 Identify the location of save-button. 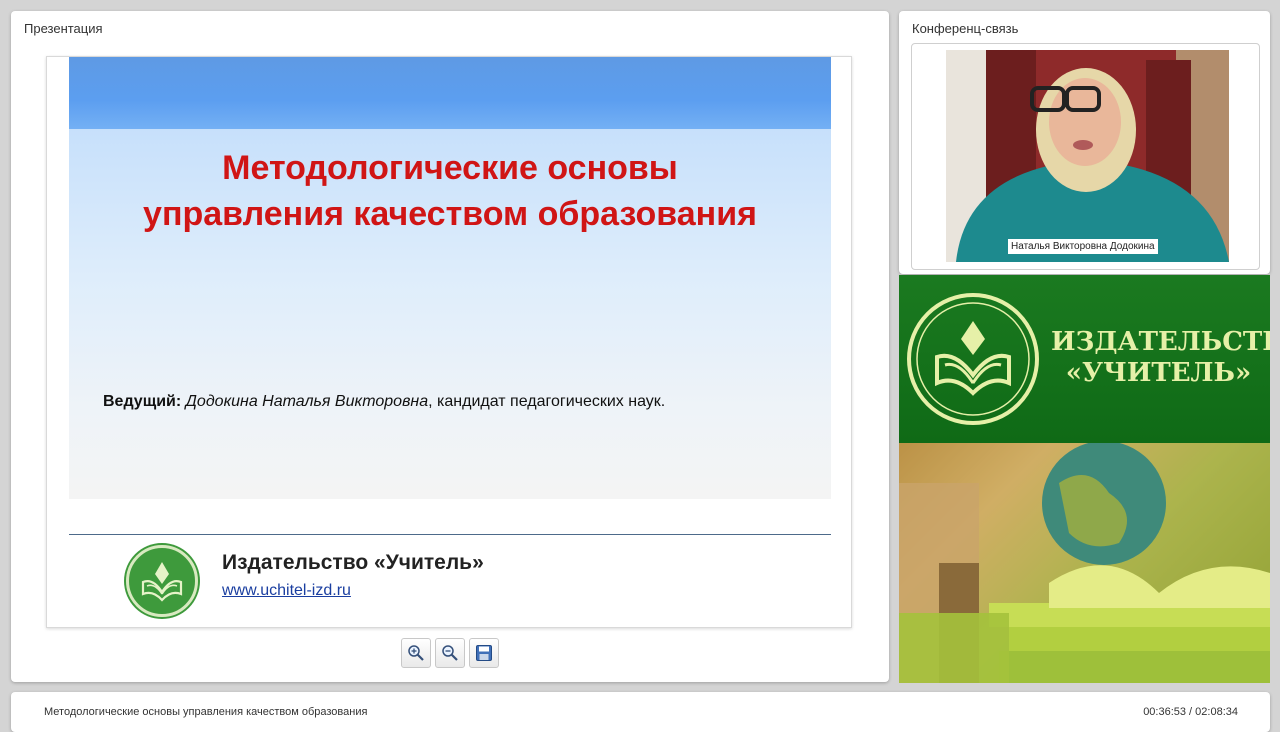
(484, 653).